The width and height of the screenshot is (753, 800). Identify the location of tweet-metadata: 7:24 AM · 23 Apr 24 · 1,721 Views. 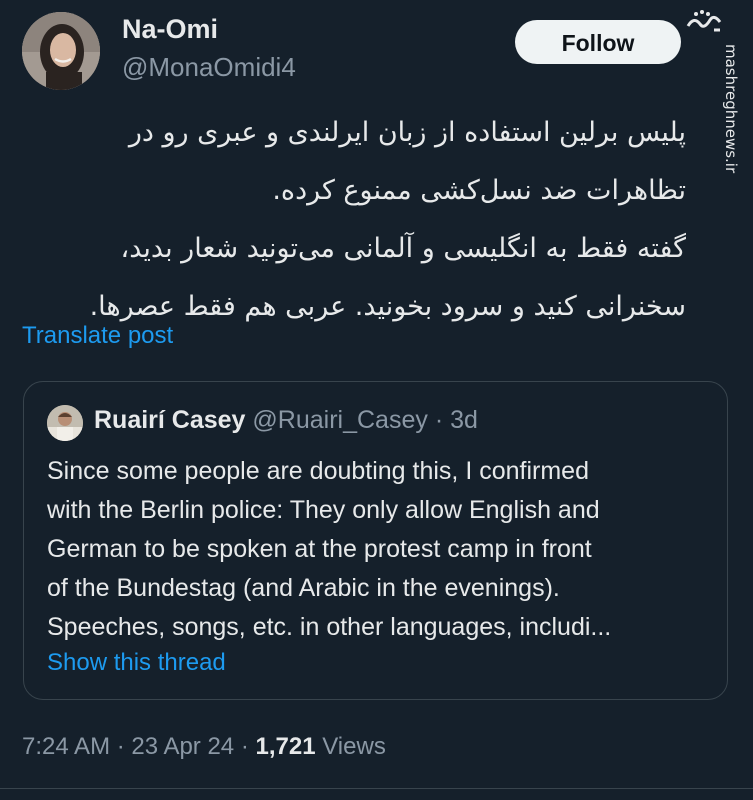
(204, 747).